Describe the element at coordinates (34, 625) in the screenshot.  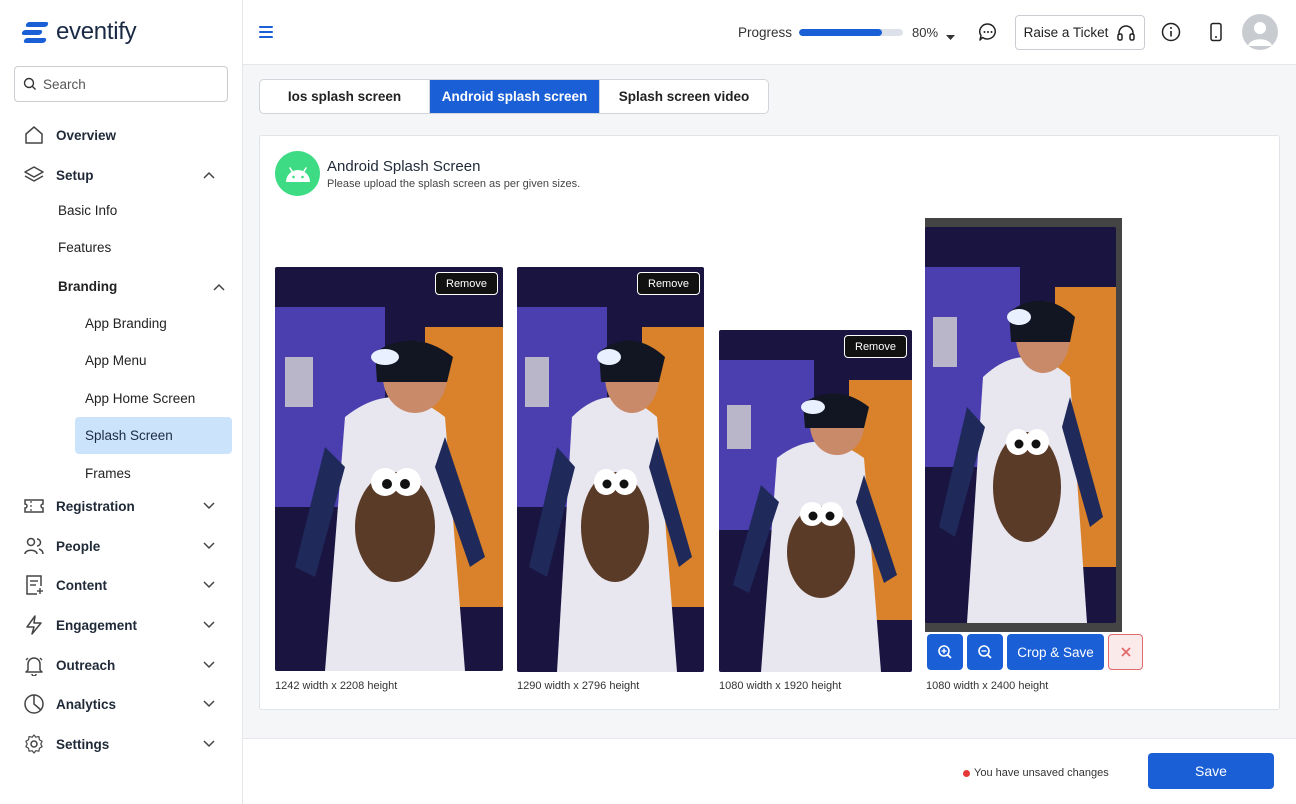
I see `lightning-icon` at that location.